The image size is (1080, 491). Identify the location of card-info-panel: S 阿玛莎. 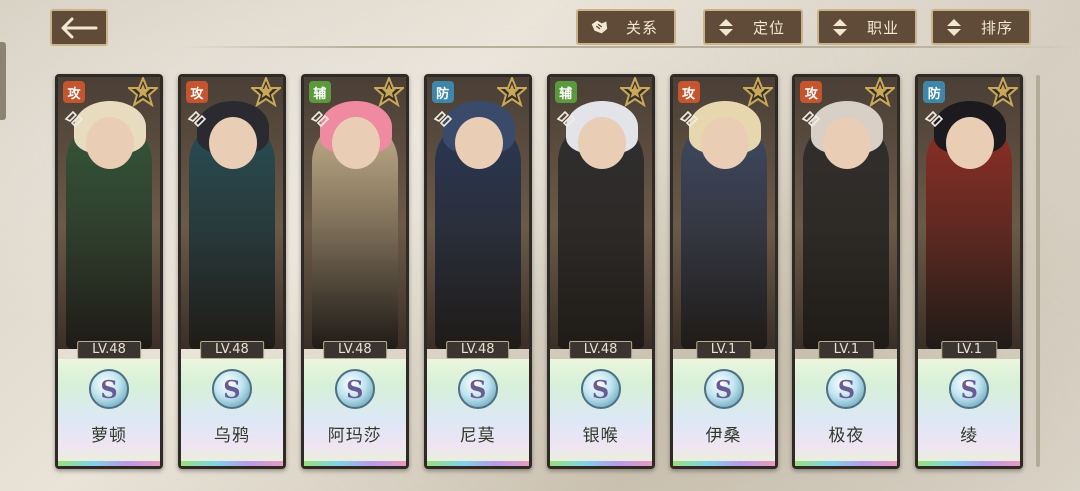
(354, 412).